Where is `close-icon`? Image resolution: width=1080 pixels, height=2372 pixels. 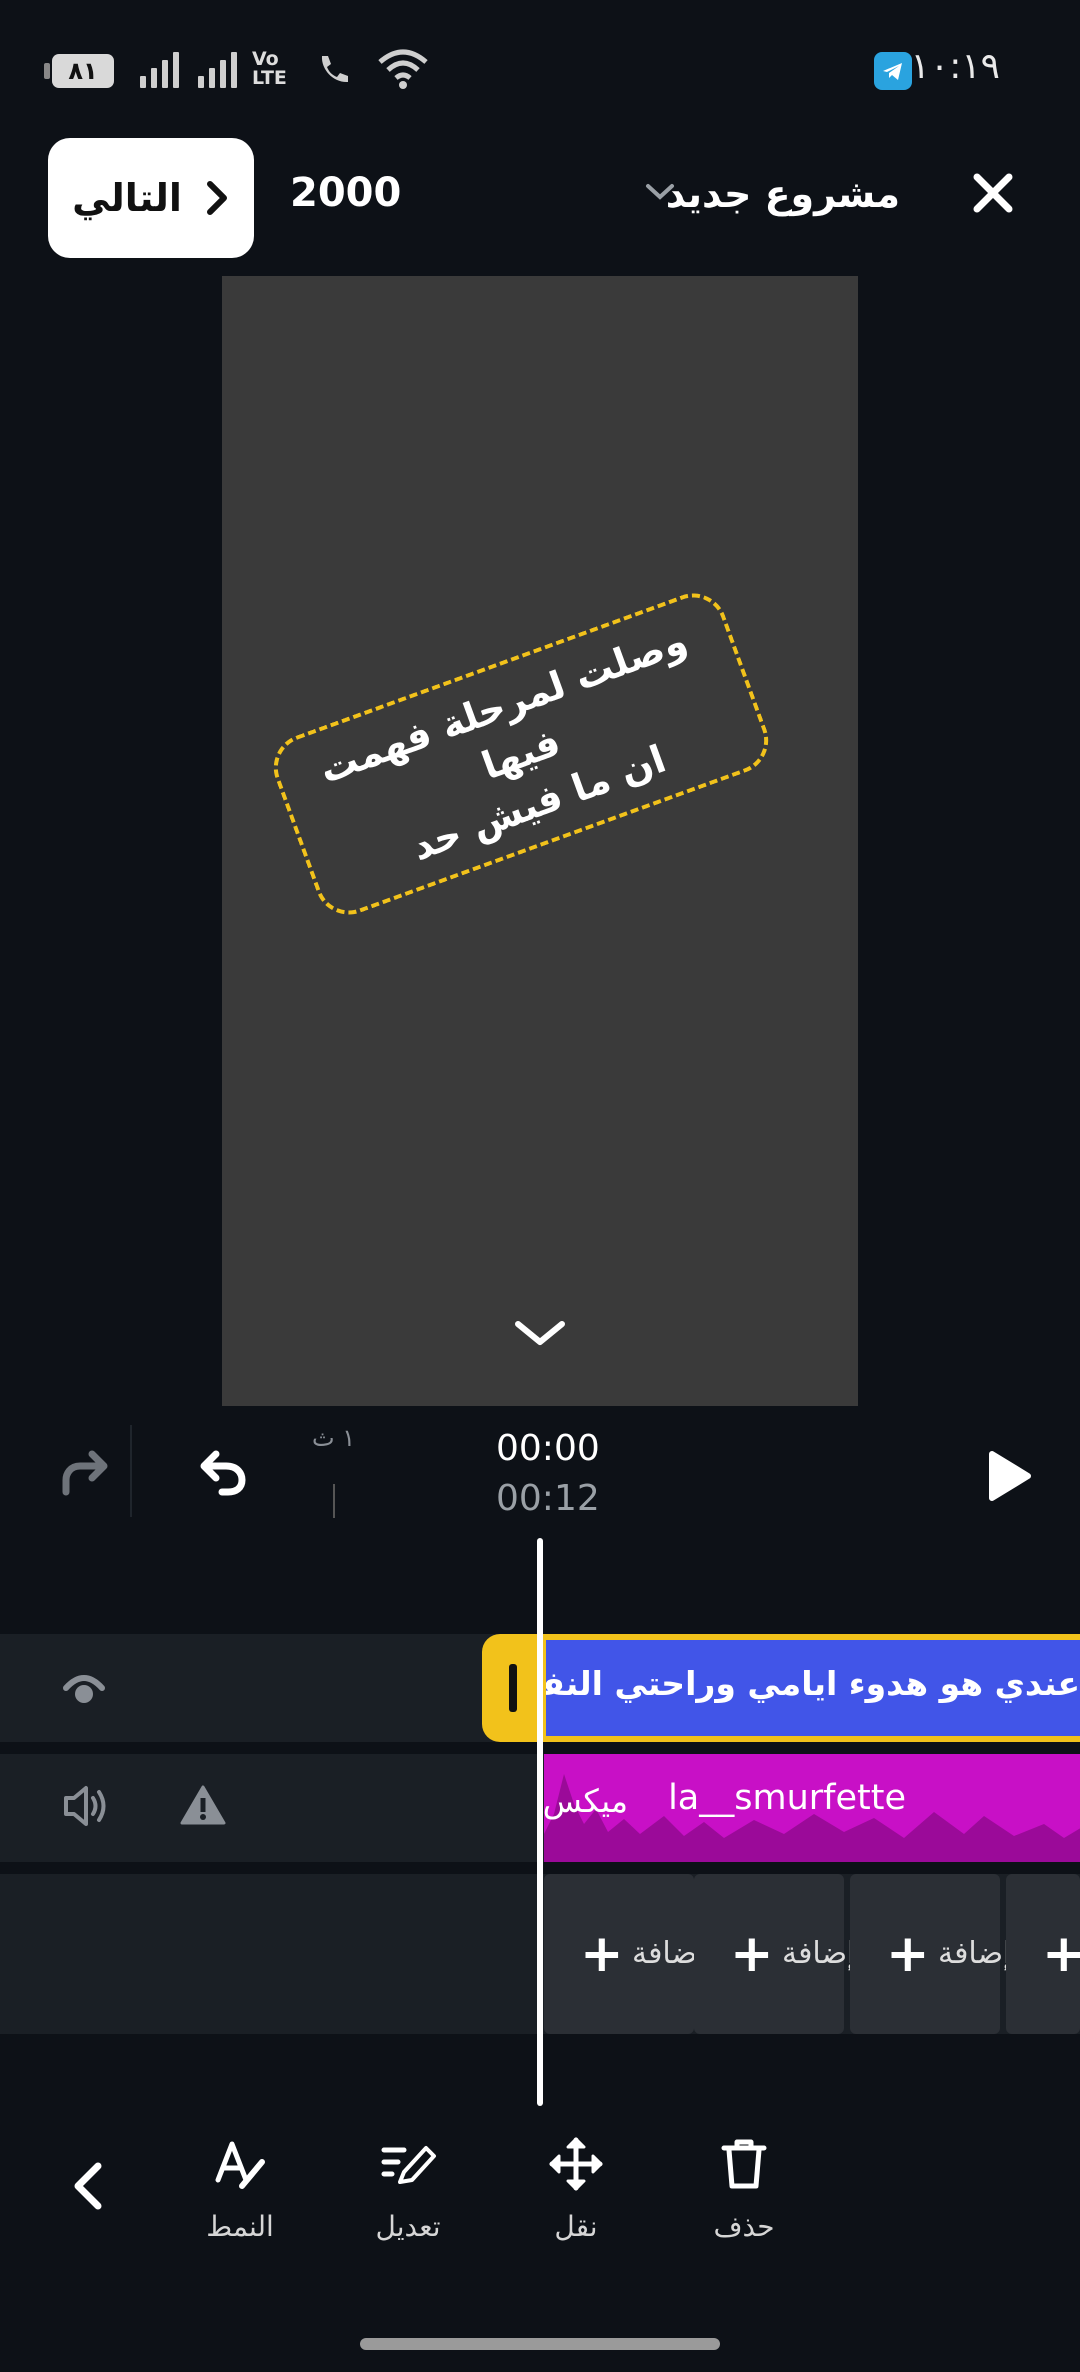
close-icon is located at coordinates (993, 193).